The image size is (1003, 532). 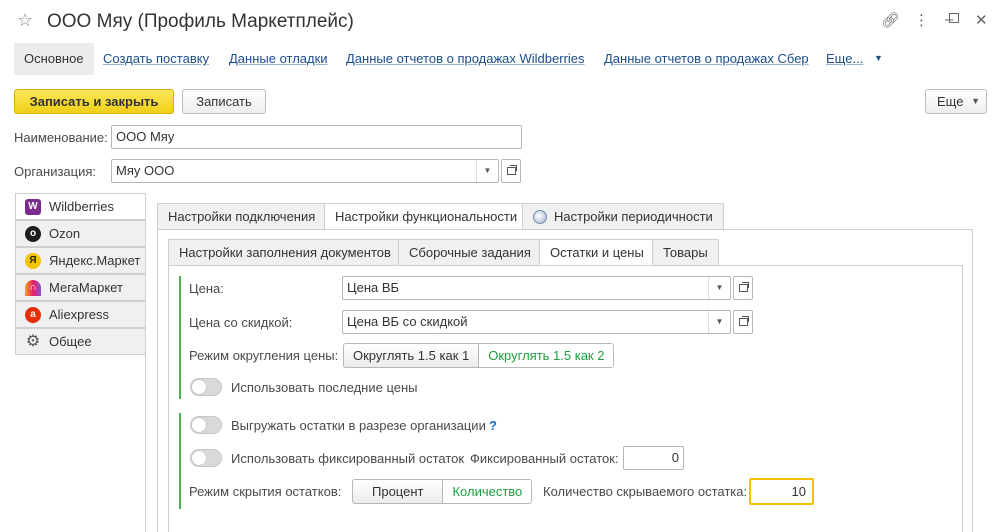 What do you see at coordinates (156, 59) in the screenshot?
I see `nav-create-supply: Создать поставку` at bounding box center [156, 59].